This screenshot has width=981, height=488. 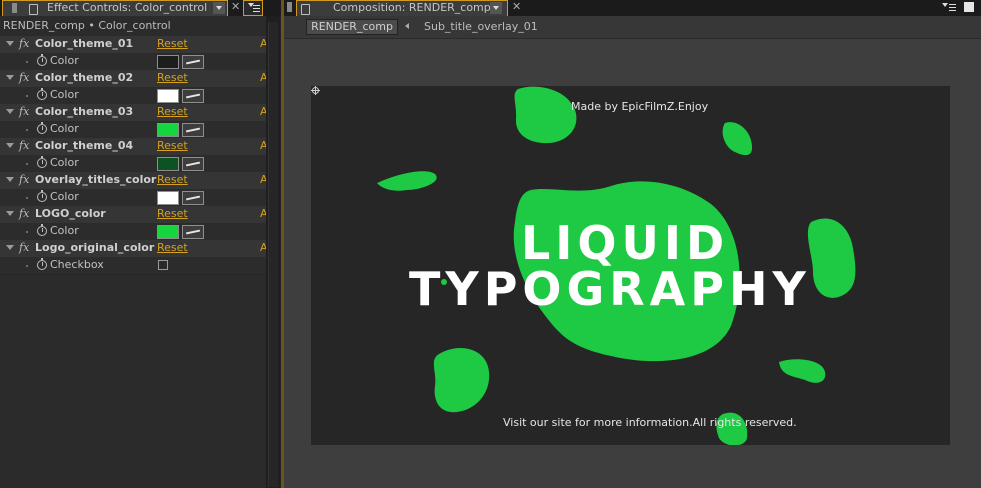 I want to click on effect-row: fx Color_theme_04 Reset A, so click(x=133, y=146).